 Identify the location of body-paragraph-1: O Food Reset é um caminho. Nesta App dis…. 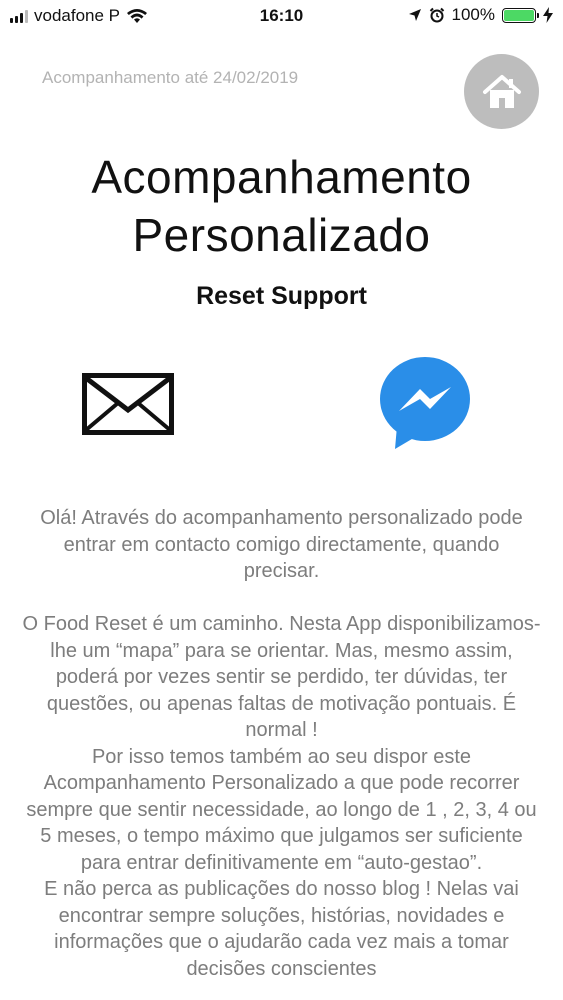
(281, 677).